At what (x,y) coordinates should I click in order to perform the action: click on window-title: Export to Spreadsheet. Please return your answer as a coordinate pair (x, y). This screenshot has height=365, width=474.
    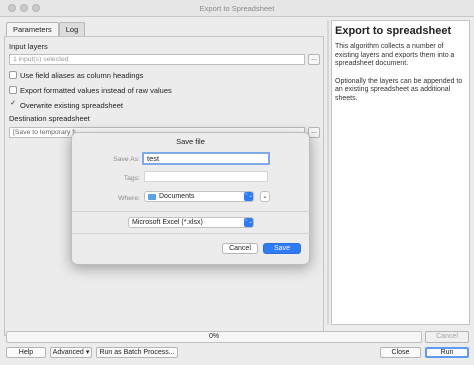
    Looking at the image, I should click on (237, 8).